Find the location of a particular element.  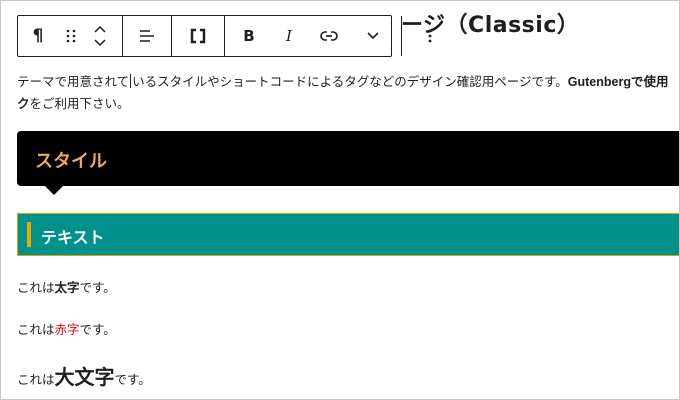

options-group is located at coordinates (430, 36).